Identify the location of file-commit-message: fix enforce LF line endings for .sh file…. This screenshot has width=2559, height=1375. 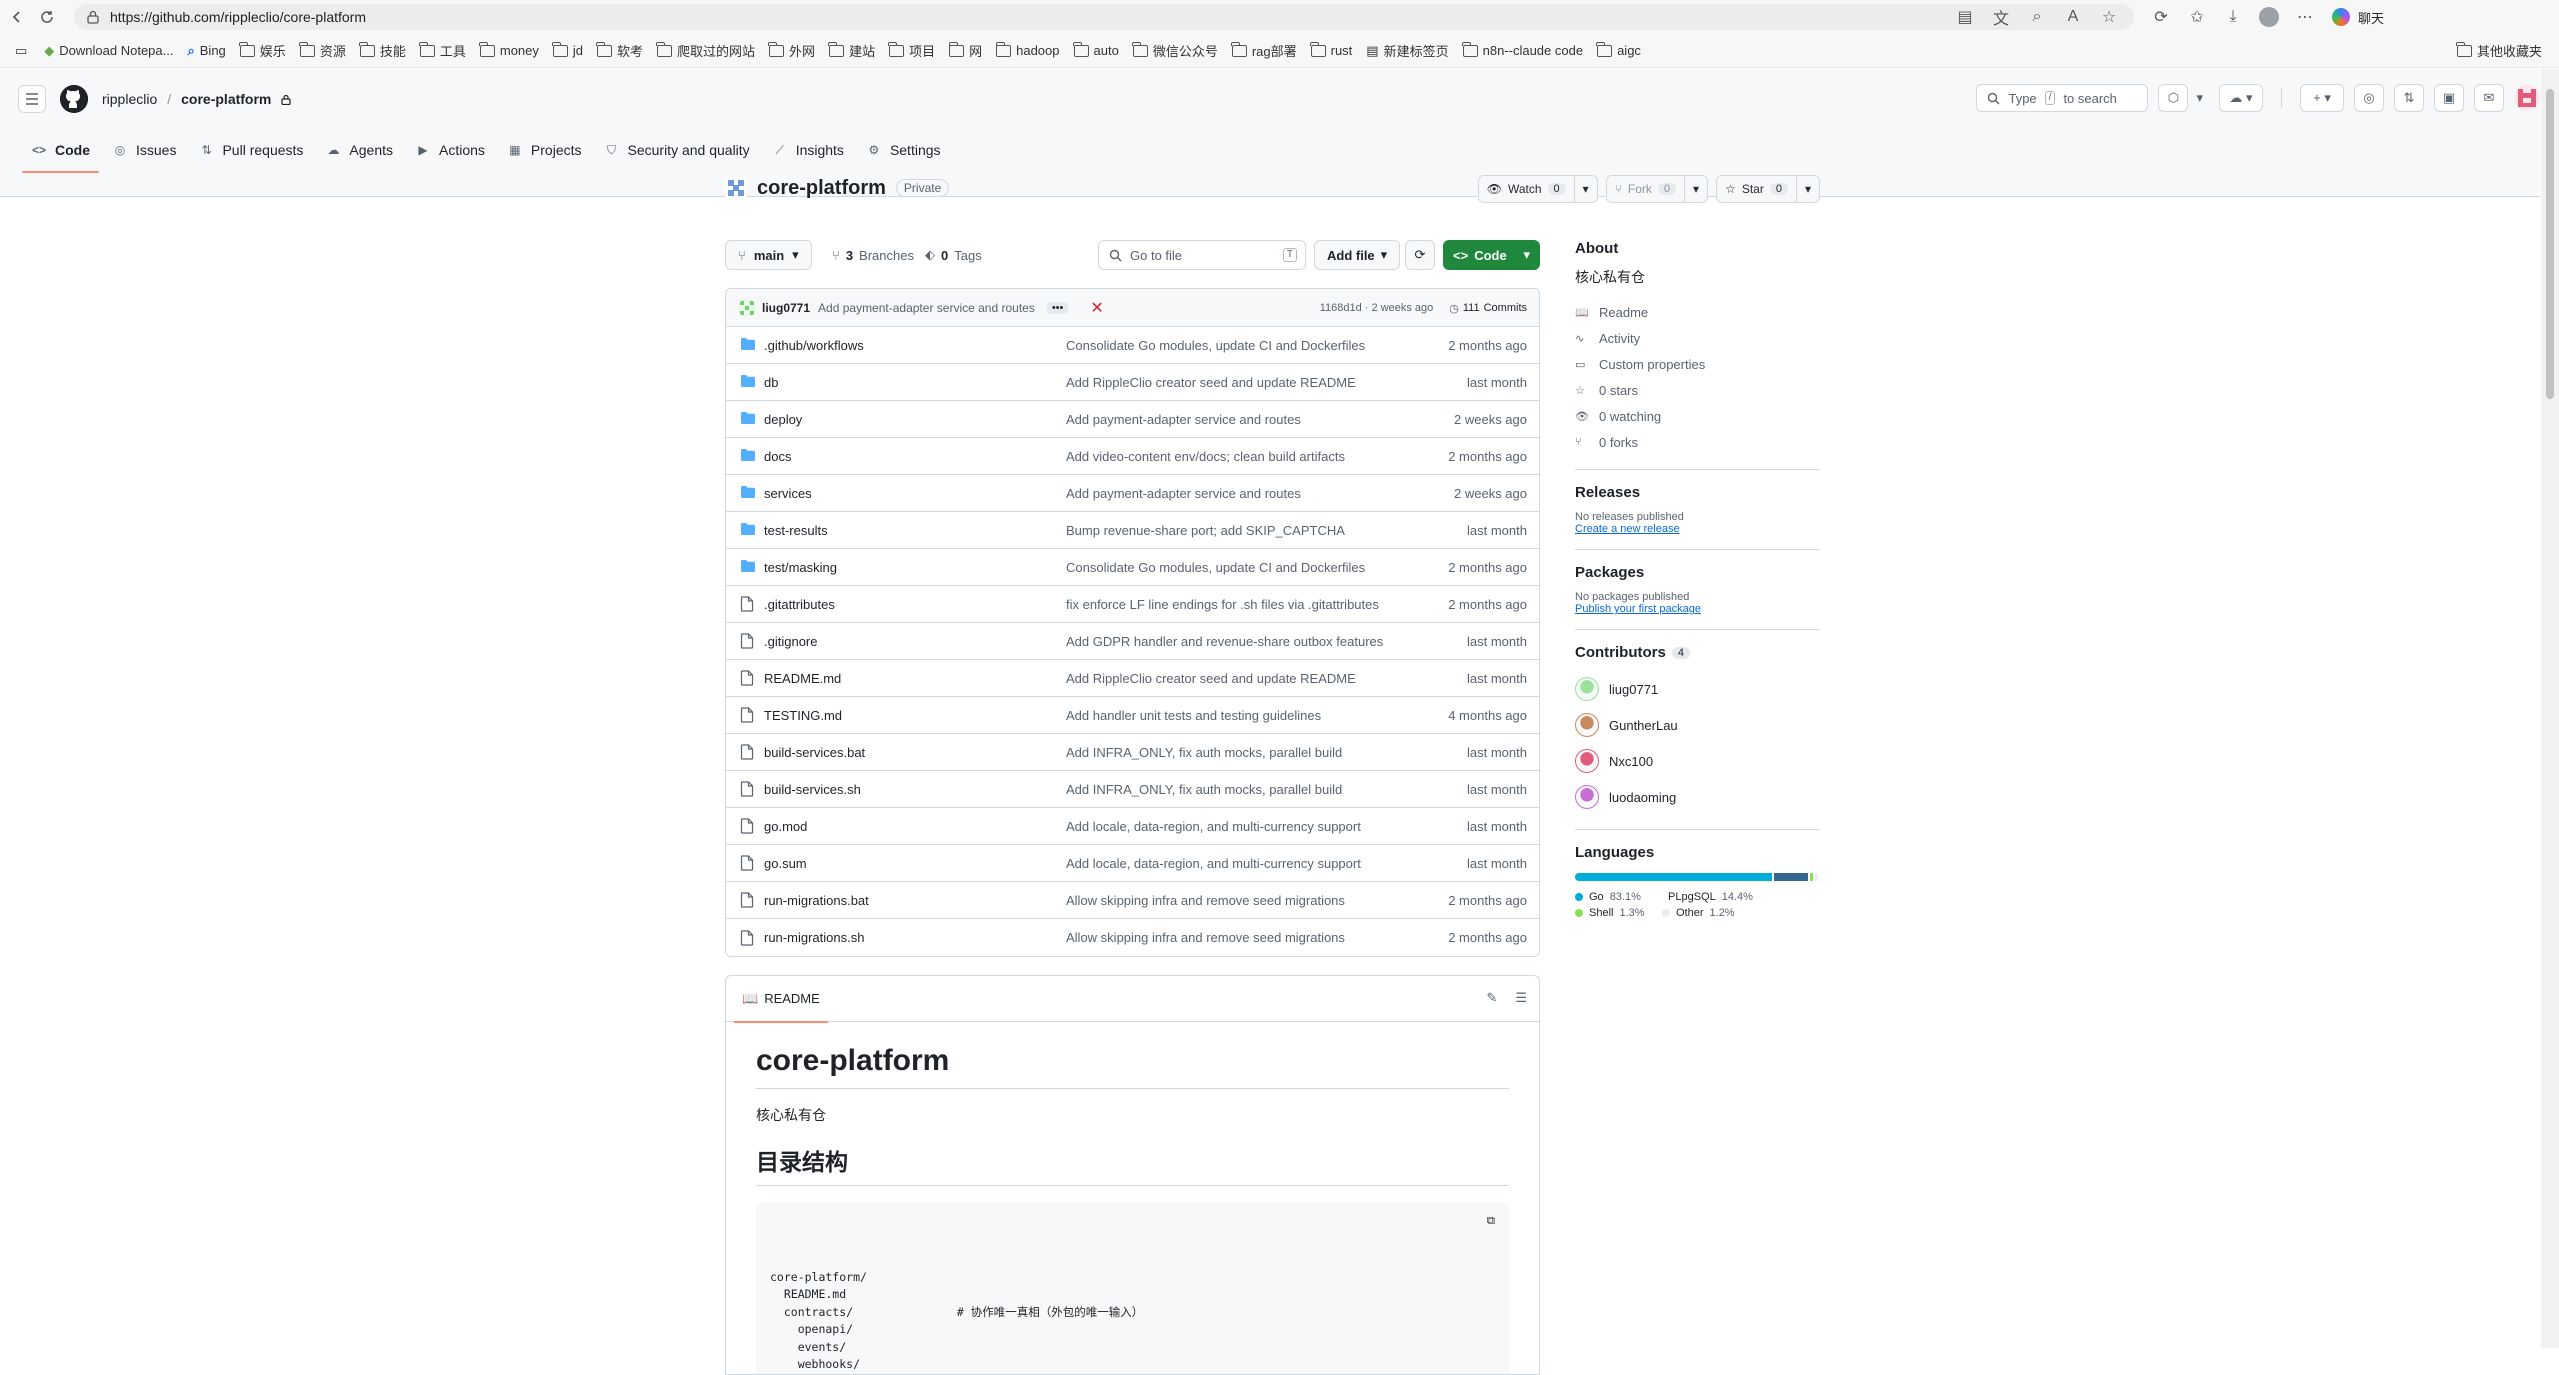
(1222, 604).